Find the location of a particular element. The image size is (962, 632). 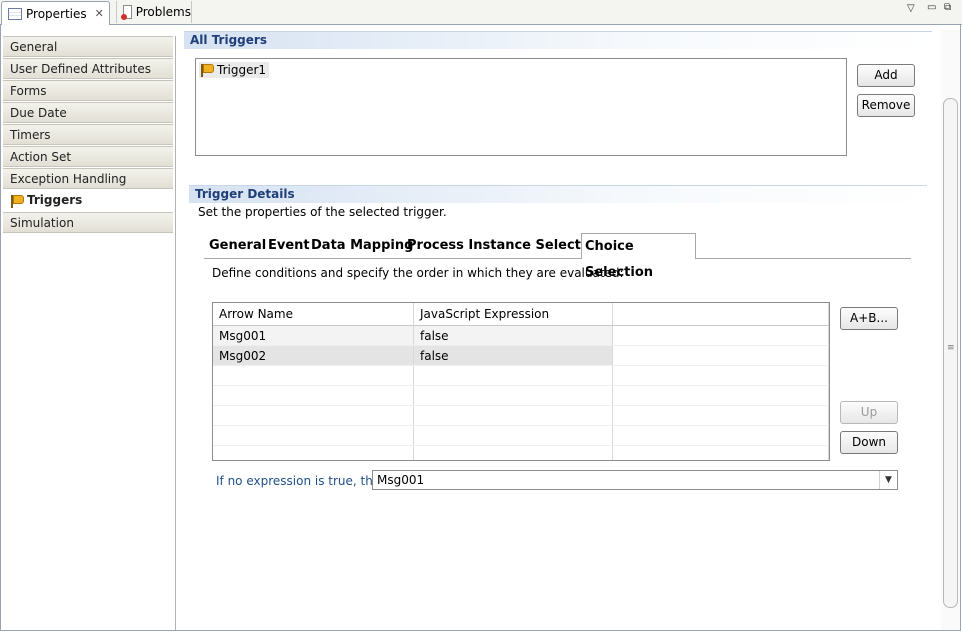

minimize-icon: ▭ is located at coordinates (931, 7).